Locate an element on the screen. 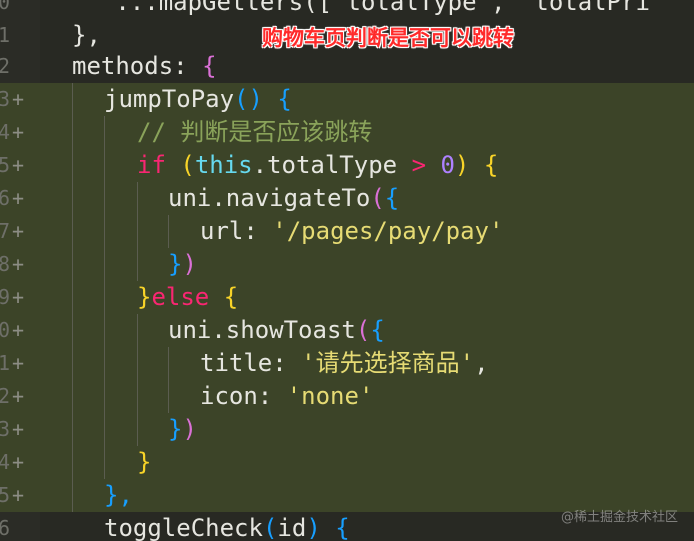 Image resolution: width=694 pixels, height=541 pixels. line-number: 7 is located at coordinates (5, 231).